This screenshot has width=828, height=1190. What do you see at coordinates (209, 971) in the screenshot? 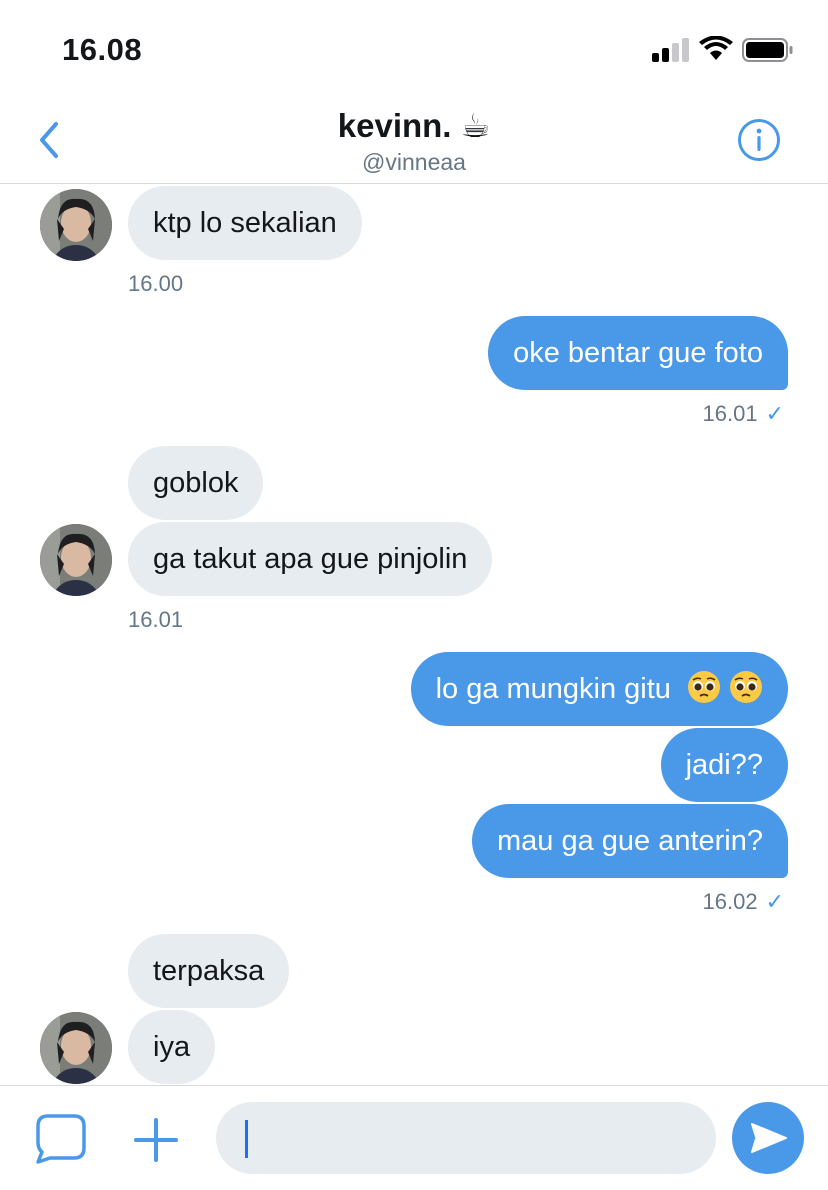
I see `incoming-message: terpaksa` at bounding box center [209, 971].